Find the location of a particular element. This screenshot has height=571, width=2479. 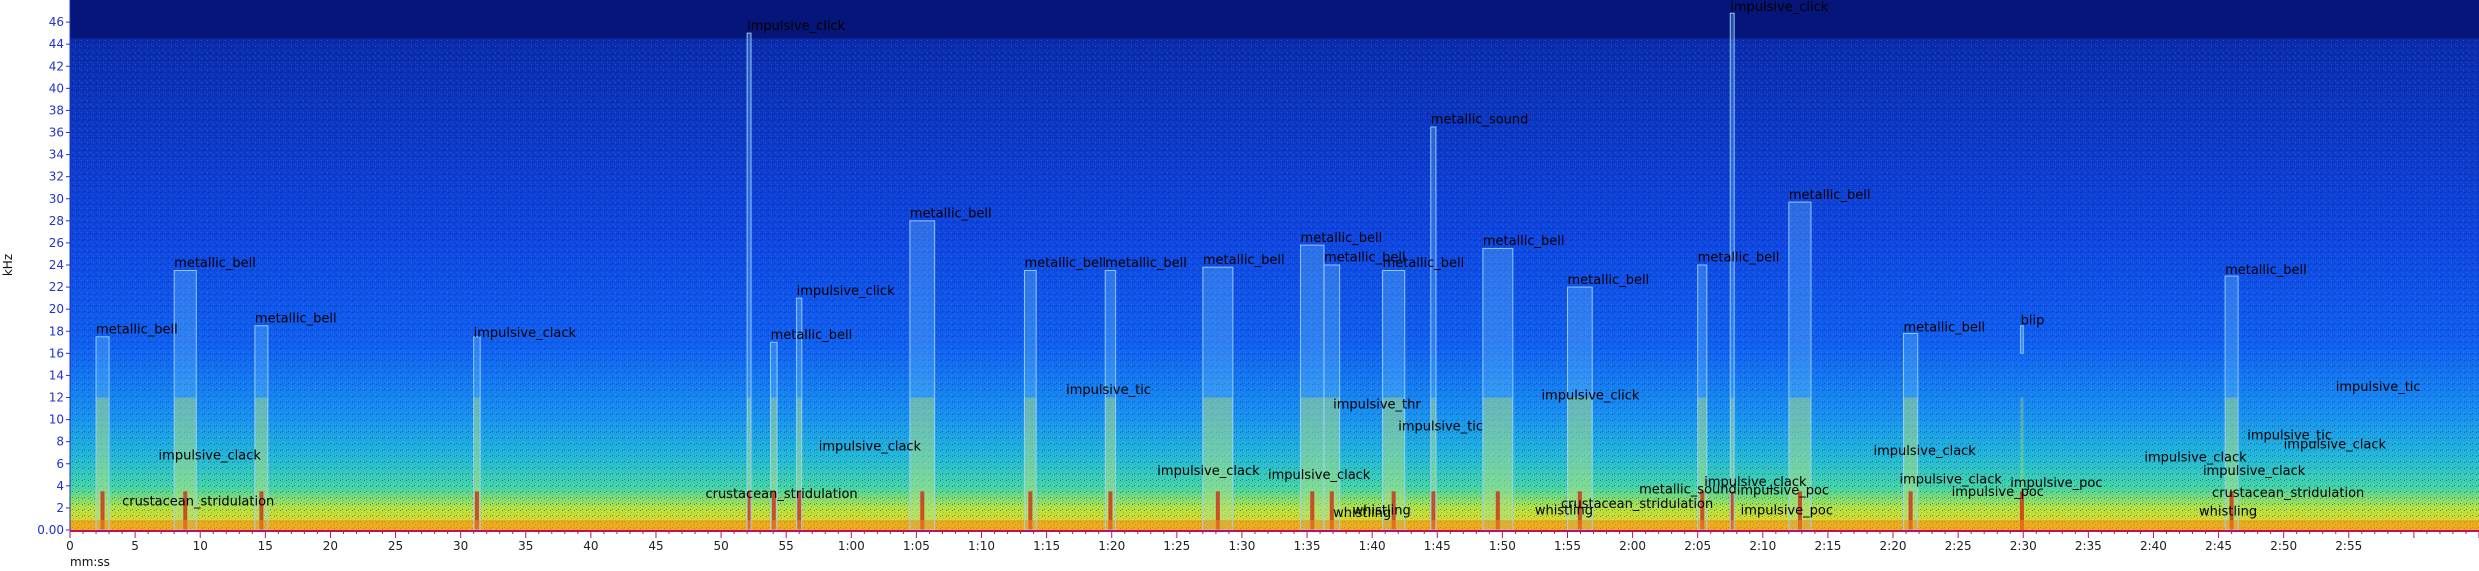

x-tick-label: 2:35 is located at coordinates (2088, 546).